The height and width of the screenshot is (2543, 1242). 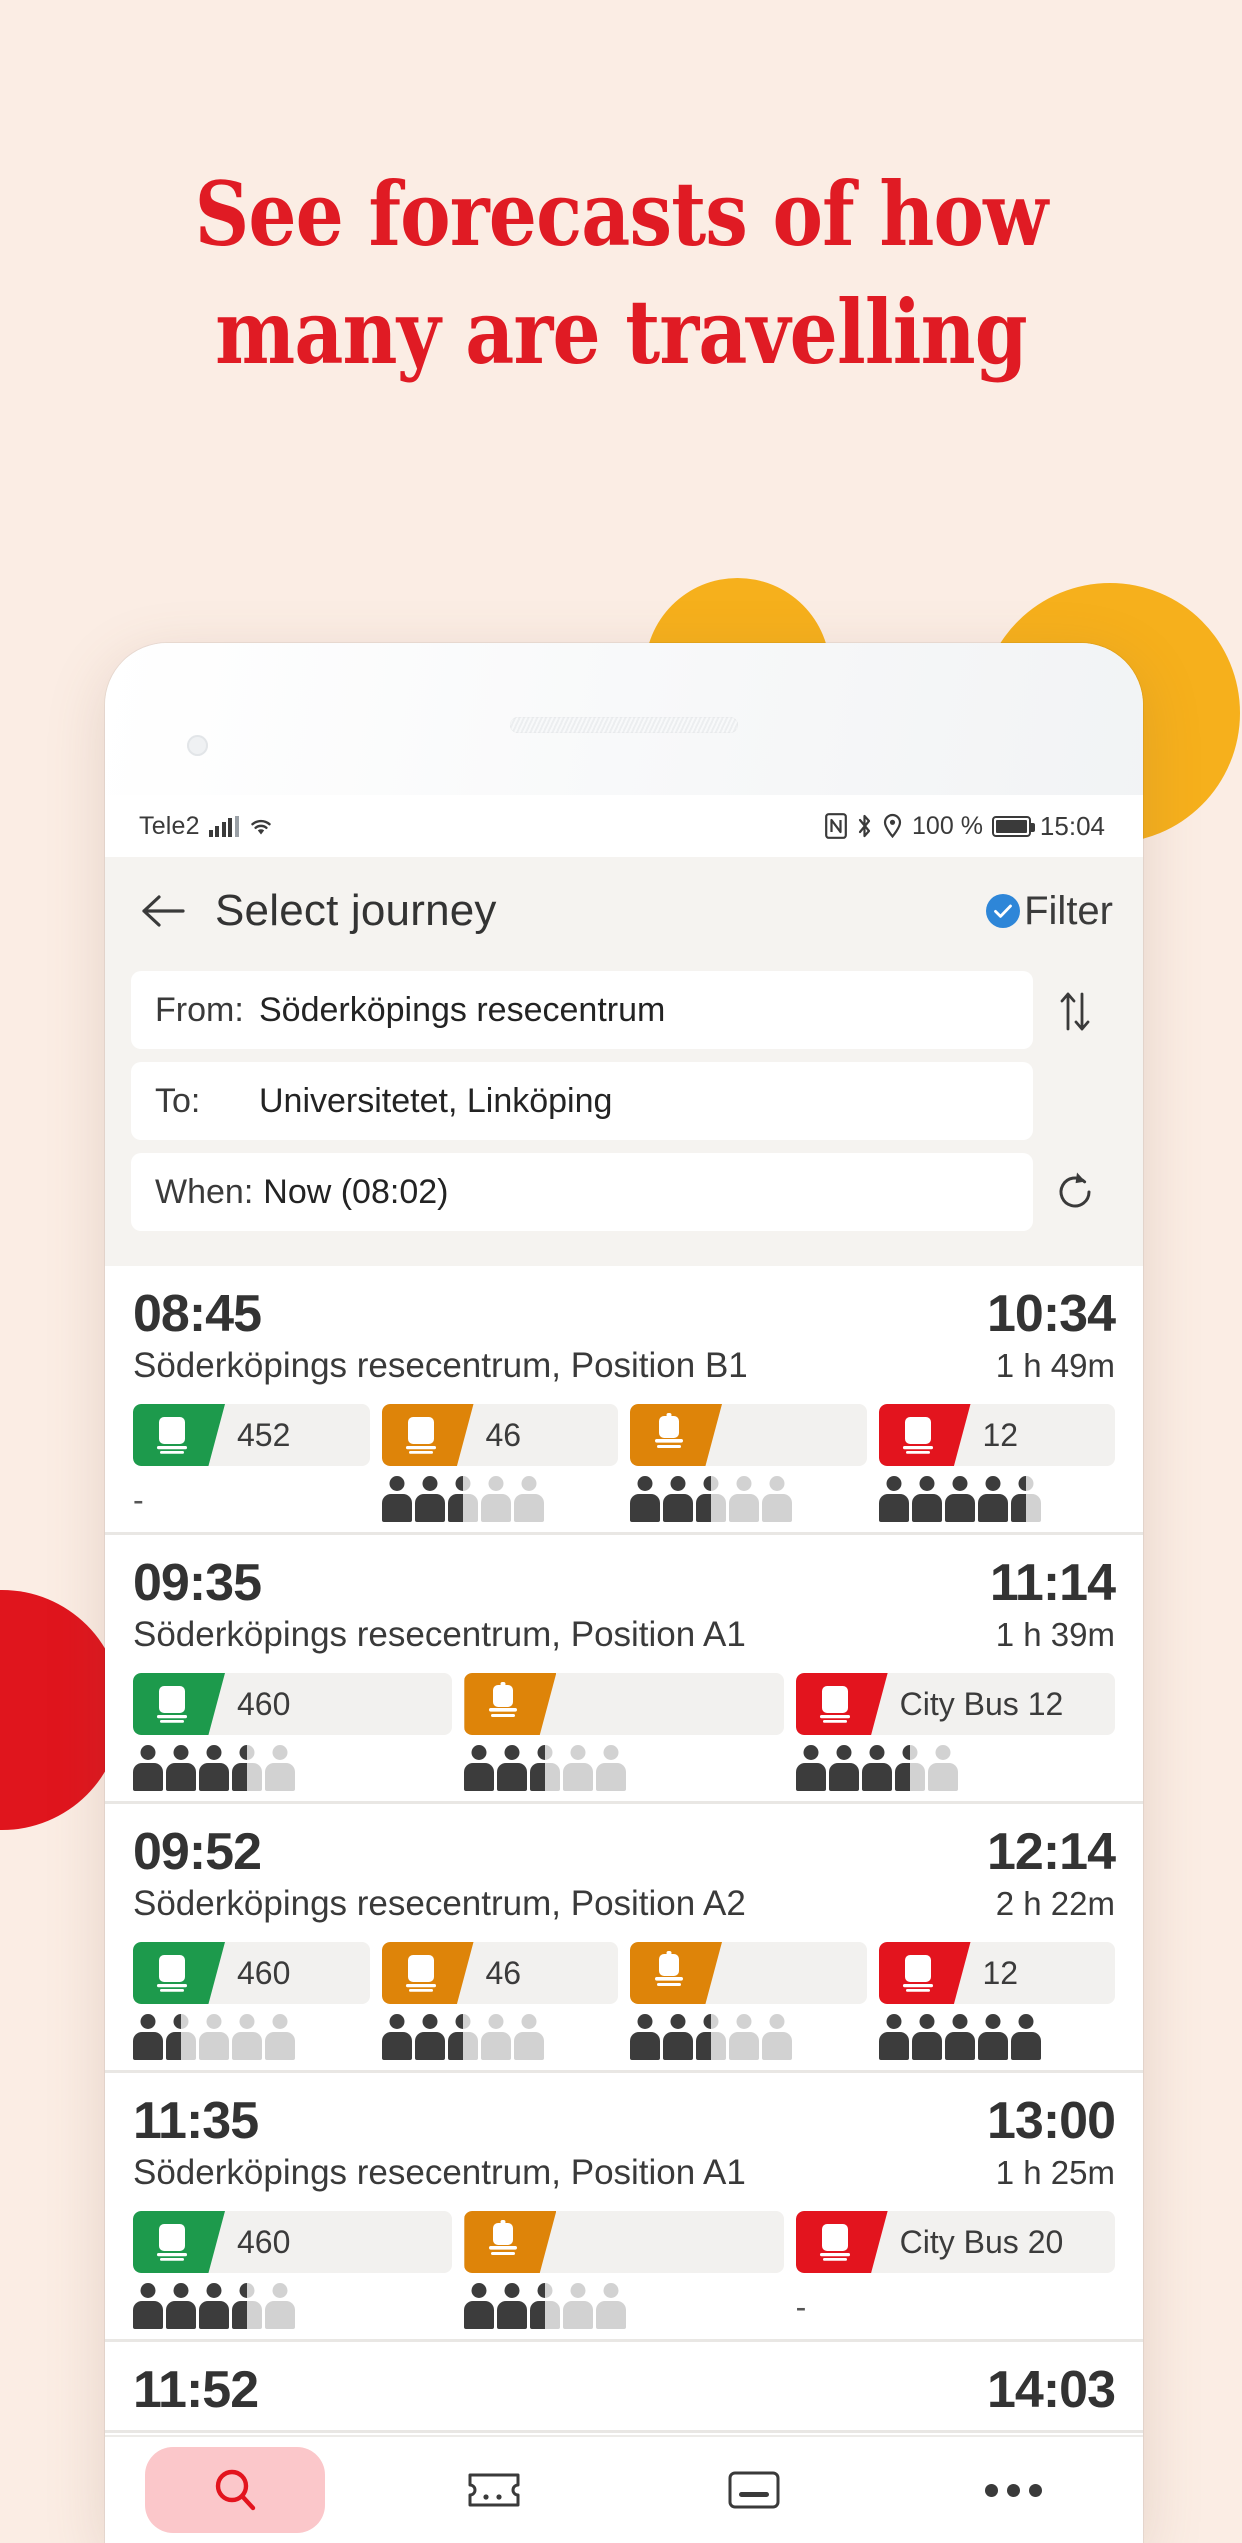 I want to click on battery-percent-label: 100 %, so click(x=947, y=825).